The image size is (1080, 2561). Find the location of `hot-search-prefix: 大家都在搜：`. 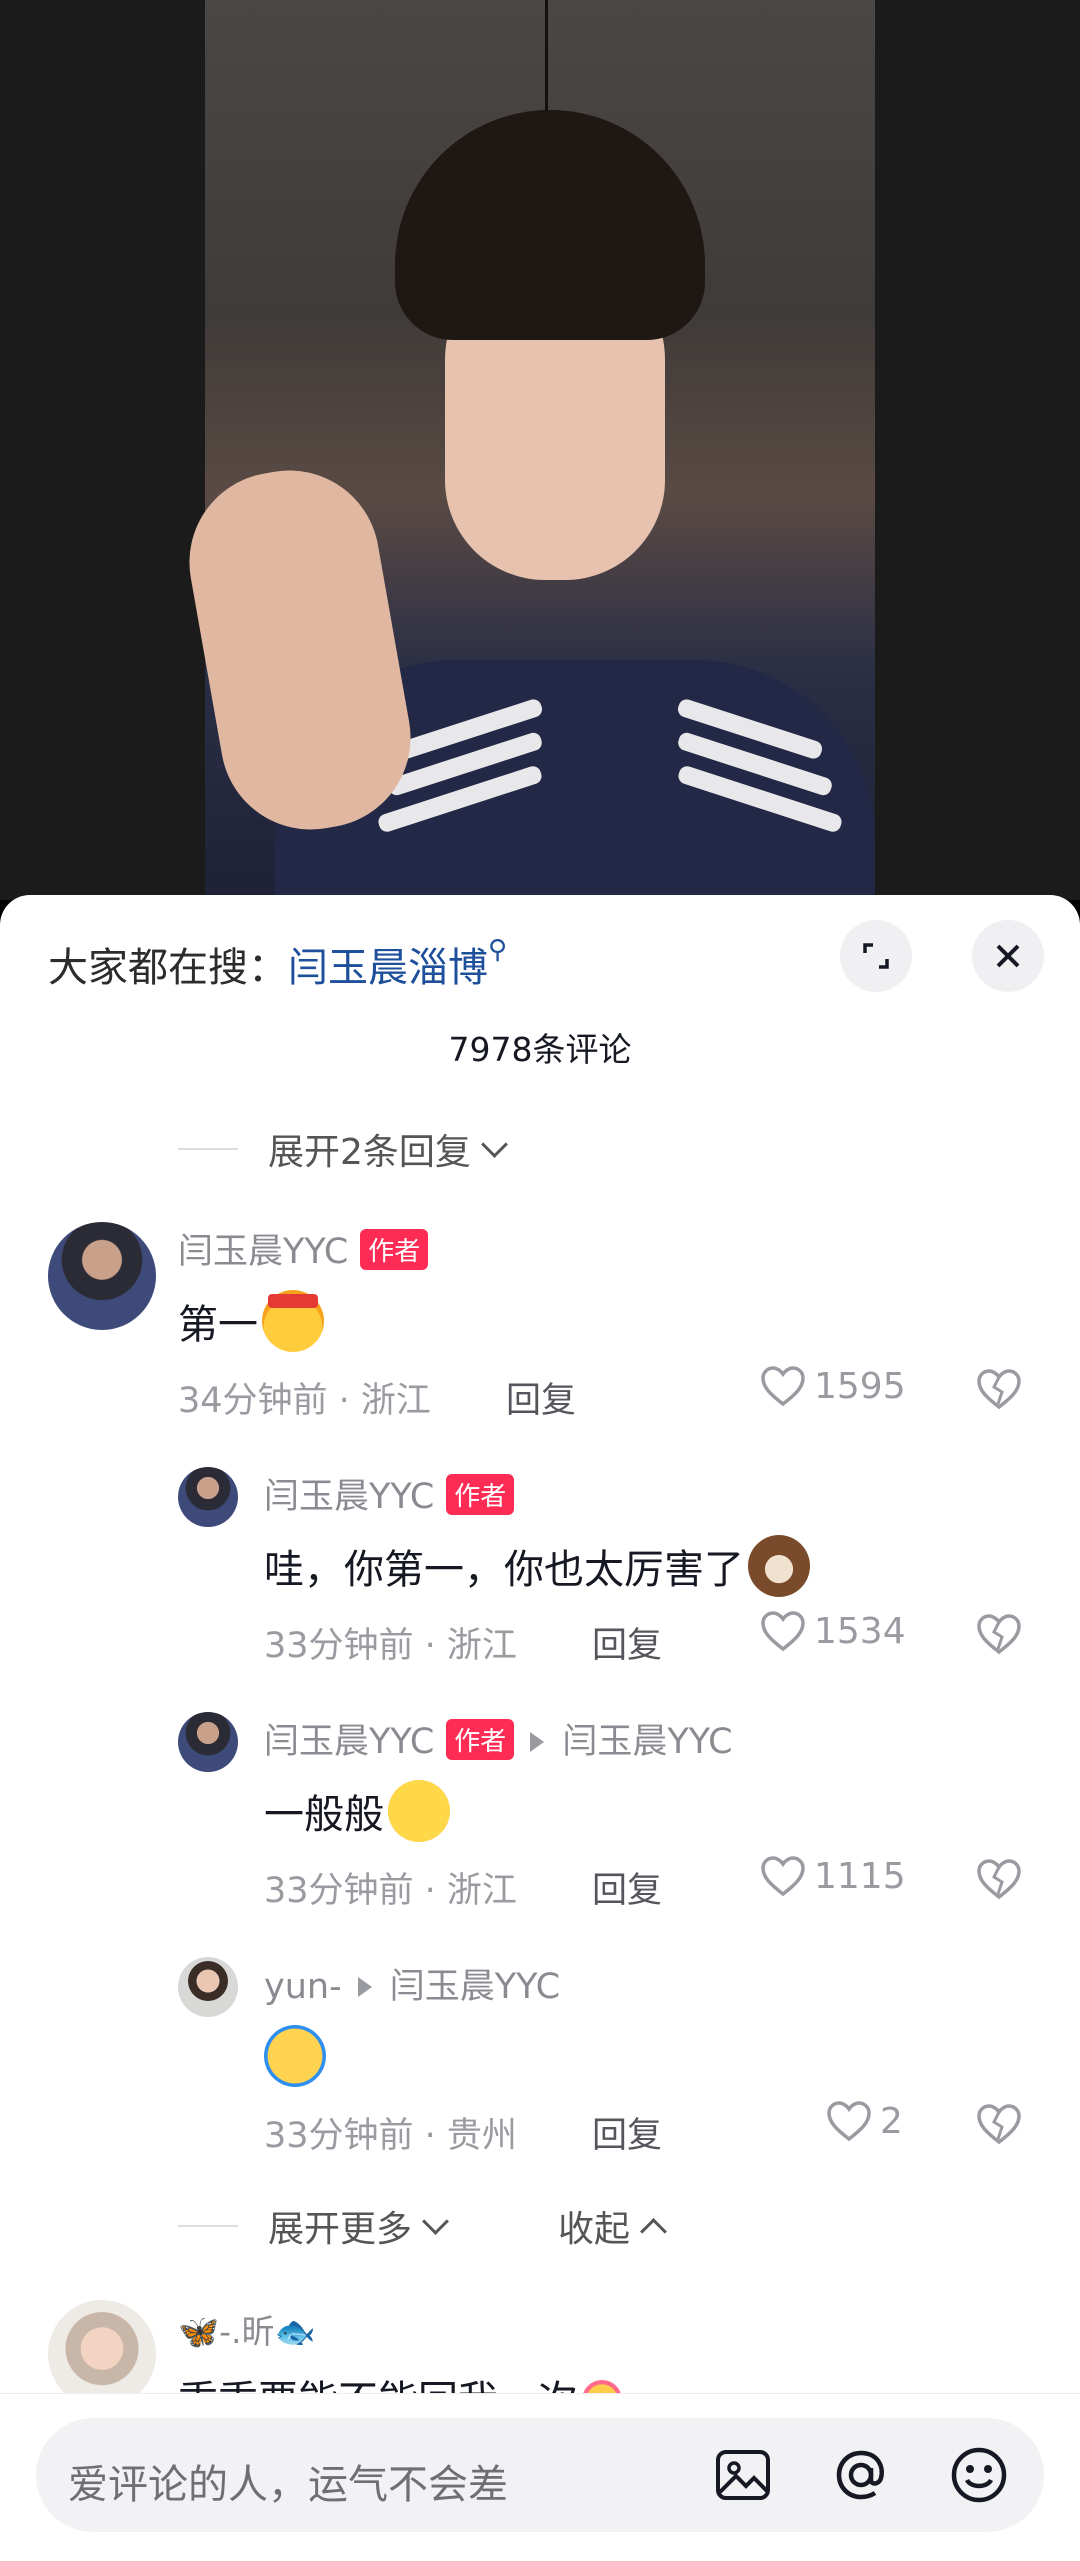

hot-search-prefix: 大家都在搜： is located at coordinates (168, 968).